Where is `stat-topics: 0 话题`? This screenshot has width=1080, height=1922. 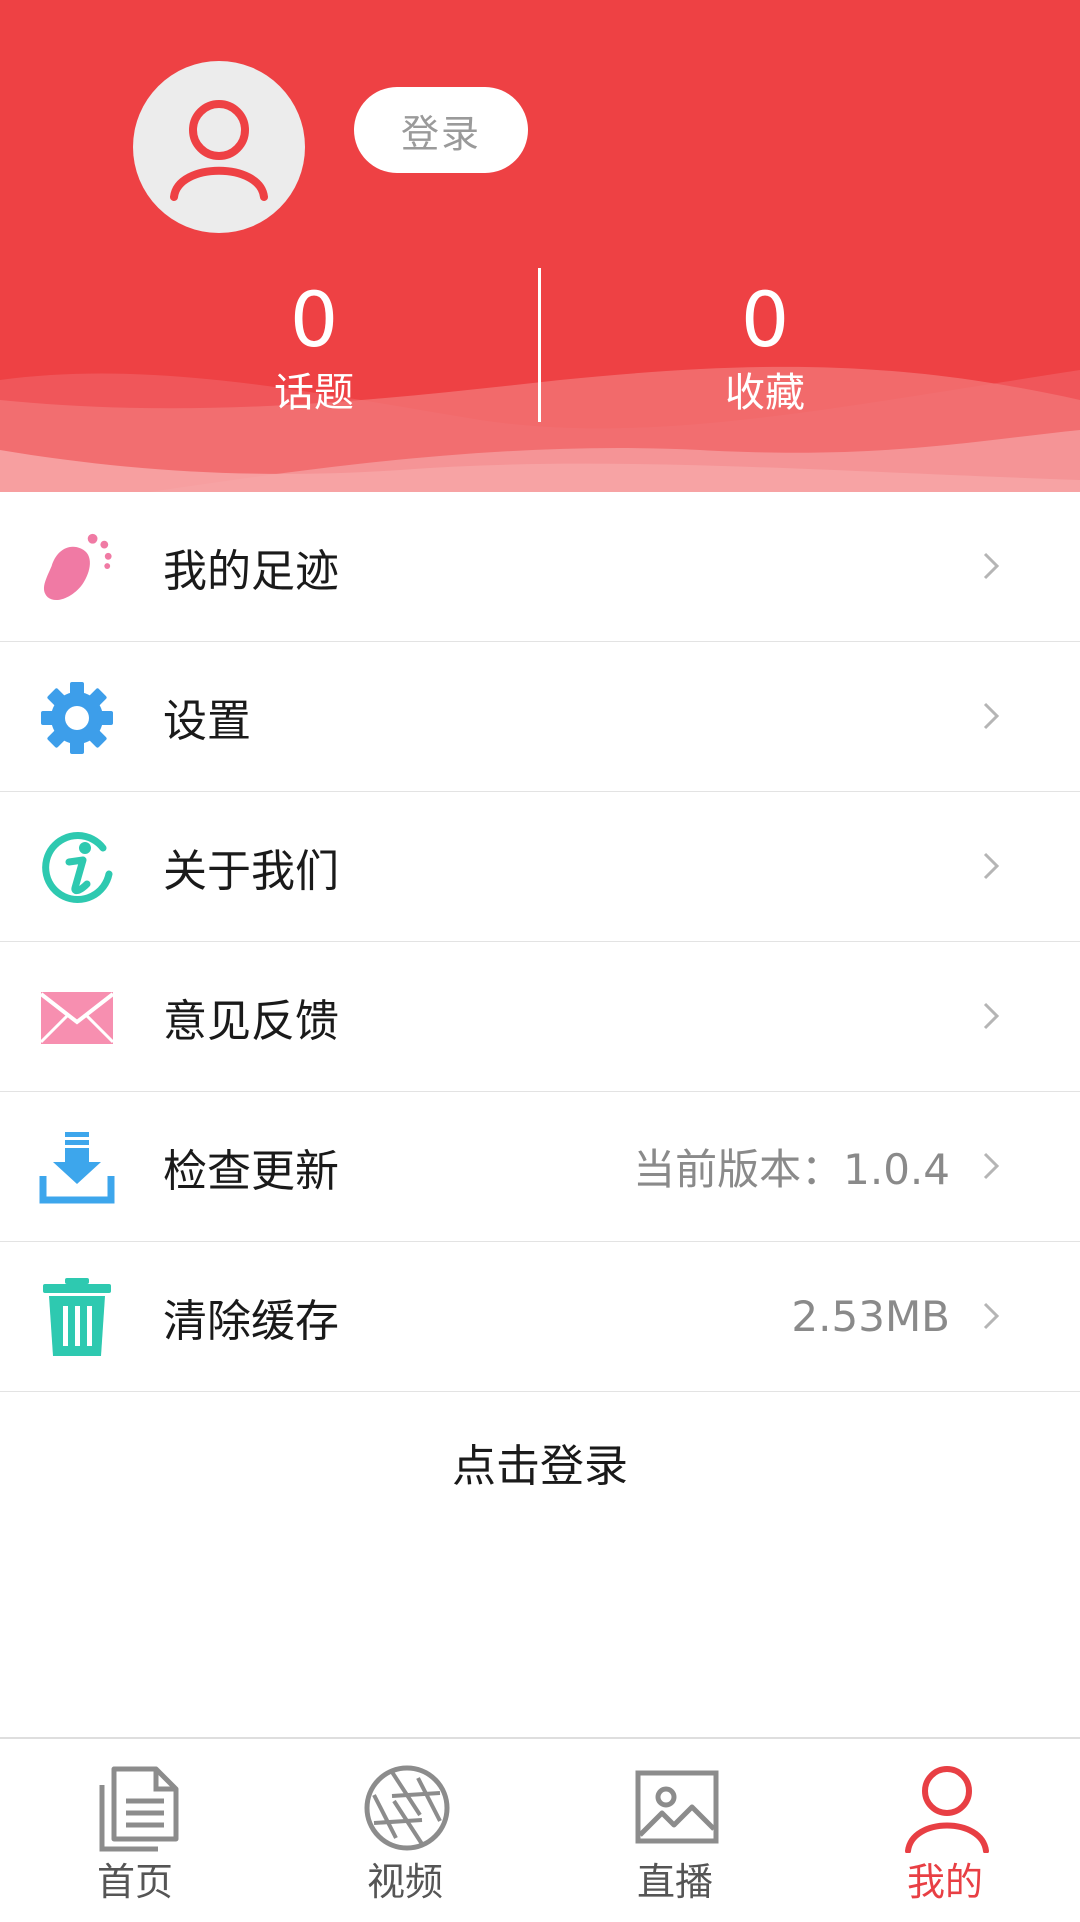
stat-topics: 0 话题 is located at coordinates (314, 348).